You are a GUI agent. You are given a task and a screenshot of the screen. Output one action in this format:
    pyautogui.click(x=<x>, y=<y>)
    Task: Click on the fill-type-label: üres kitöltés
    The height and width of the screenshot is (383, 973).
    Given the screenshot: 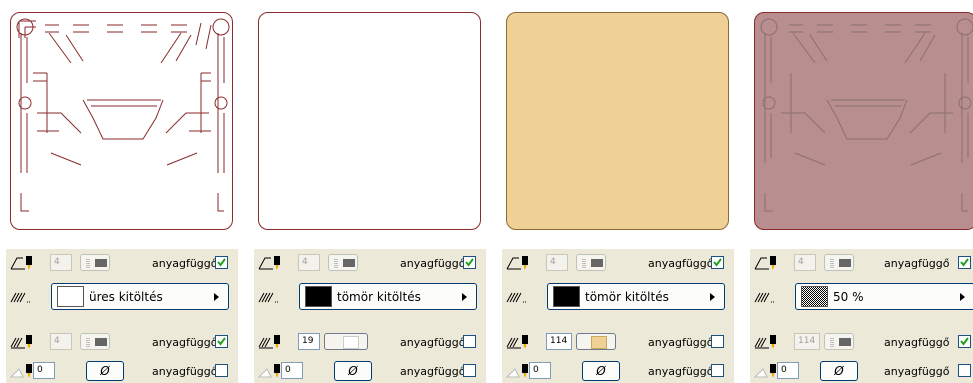 What is the action you would take?
    pyautogui.click(x=126, y=297)
    